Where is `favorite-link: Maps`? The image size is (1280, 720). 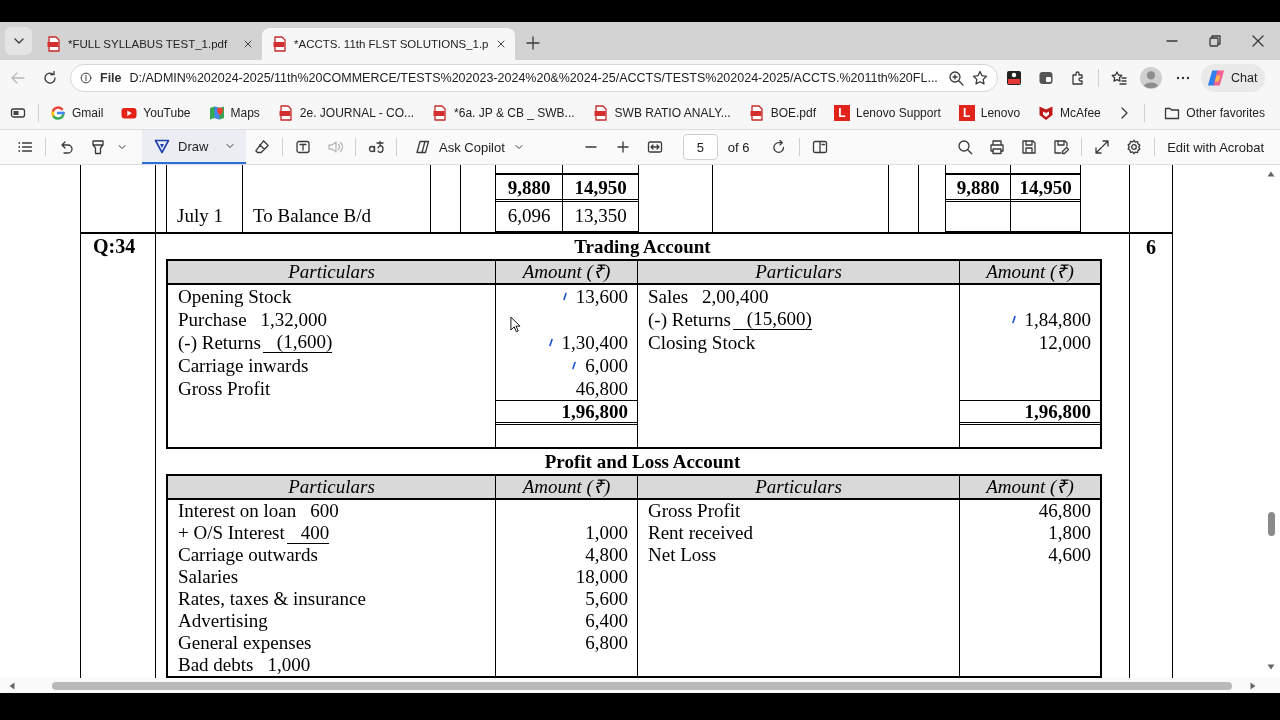
favorite-link: Maps is located at coordinates (234, 112).